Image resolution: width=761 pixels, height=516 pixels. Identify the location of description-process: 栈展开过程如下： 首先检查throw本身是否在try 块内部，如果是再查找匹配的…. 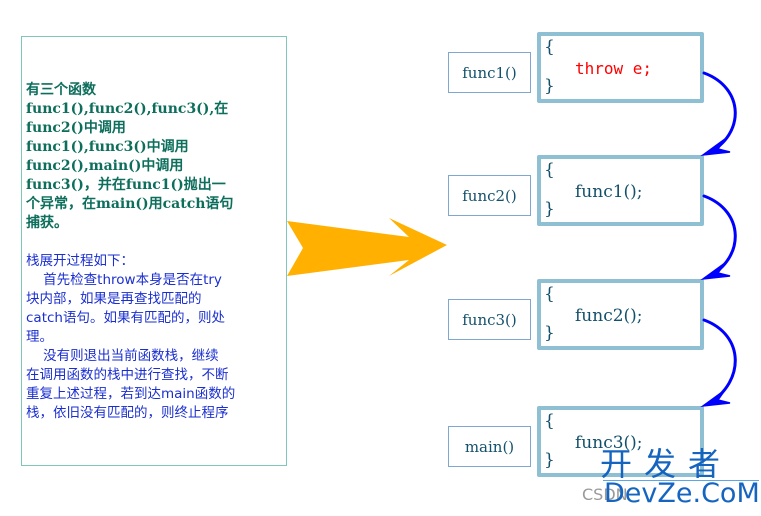
(131, 337).